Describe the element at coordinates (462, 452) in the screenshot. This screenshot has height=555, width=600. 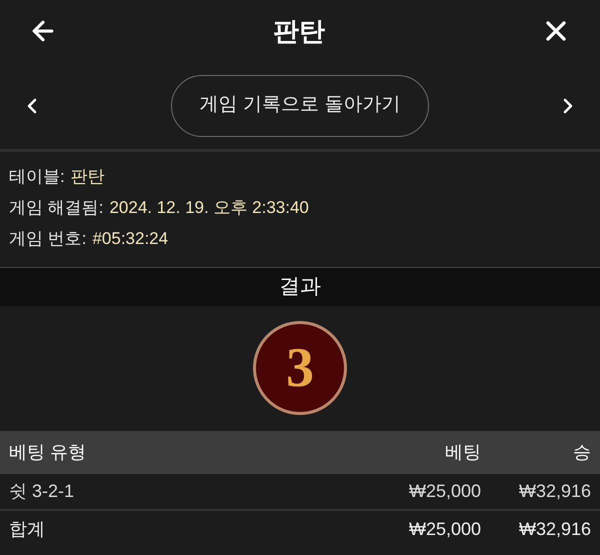
I see `column-header: 베팅` at that location.